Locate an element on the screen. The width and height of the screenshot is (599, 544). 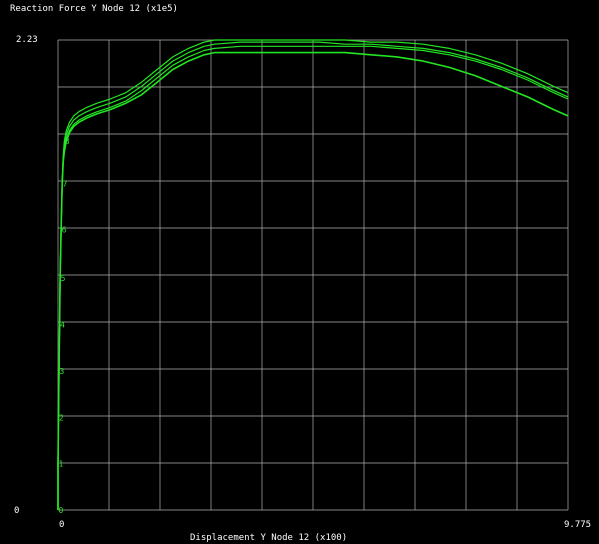
point-label-1: 1 is located at coordinates (61, 464).